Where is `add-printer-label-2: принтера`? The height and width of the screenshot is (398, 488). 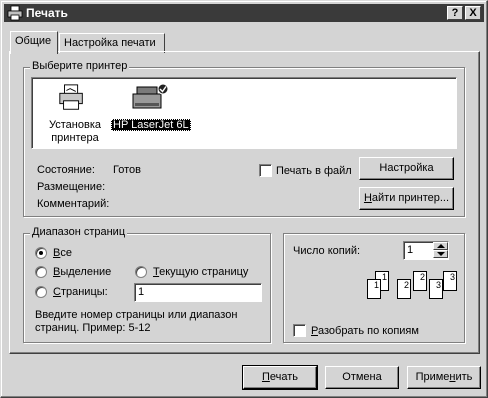
add-printer-label-2: принтера is located at coordinates (75, 138).